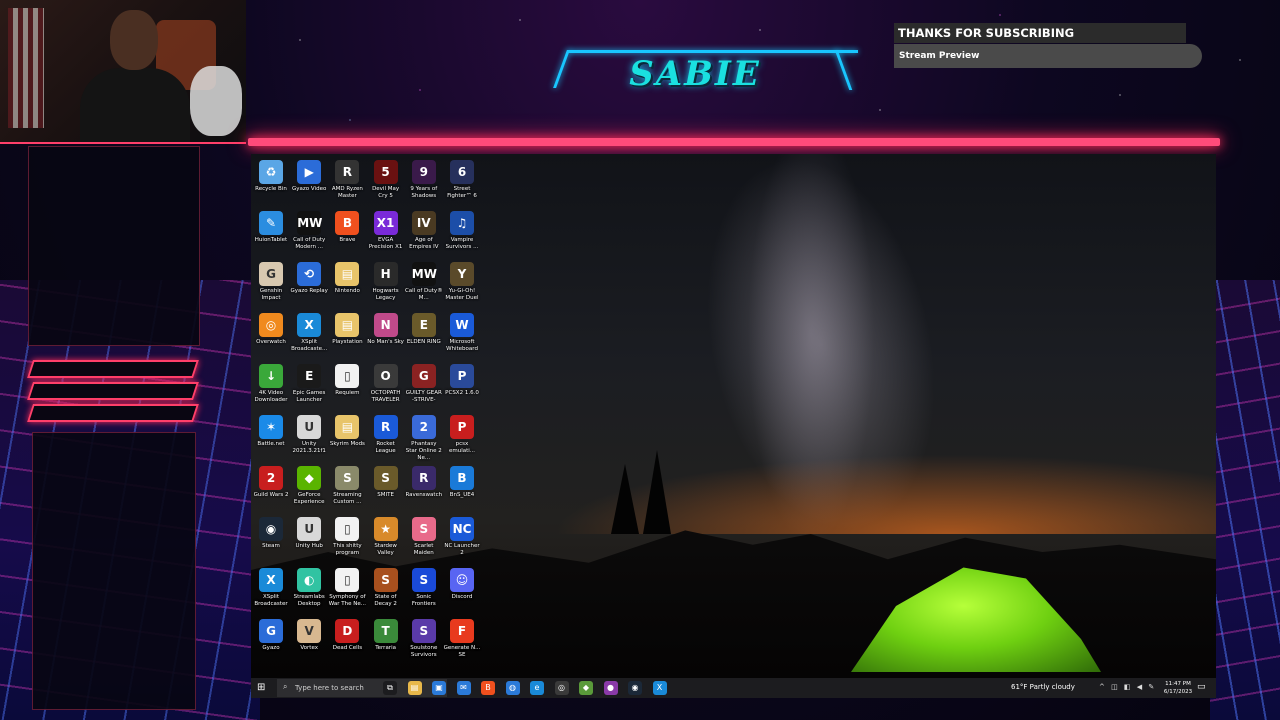 The height and width of the screenshot is (720, 1280). What do you see at coordinates (309, 283) in the screenshot?
I see `desktop-icon: ⟲ Gyazo Replay` at bounding box center [309, 283].